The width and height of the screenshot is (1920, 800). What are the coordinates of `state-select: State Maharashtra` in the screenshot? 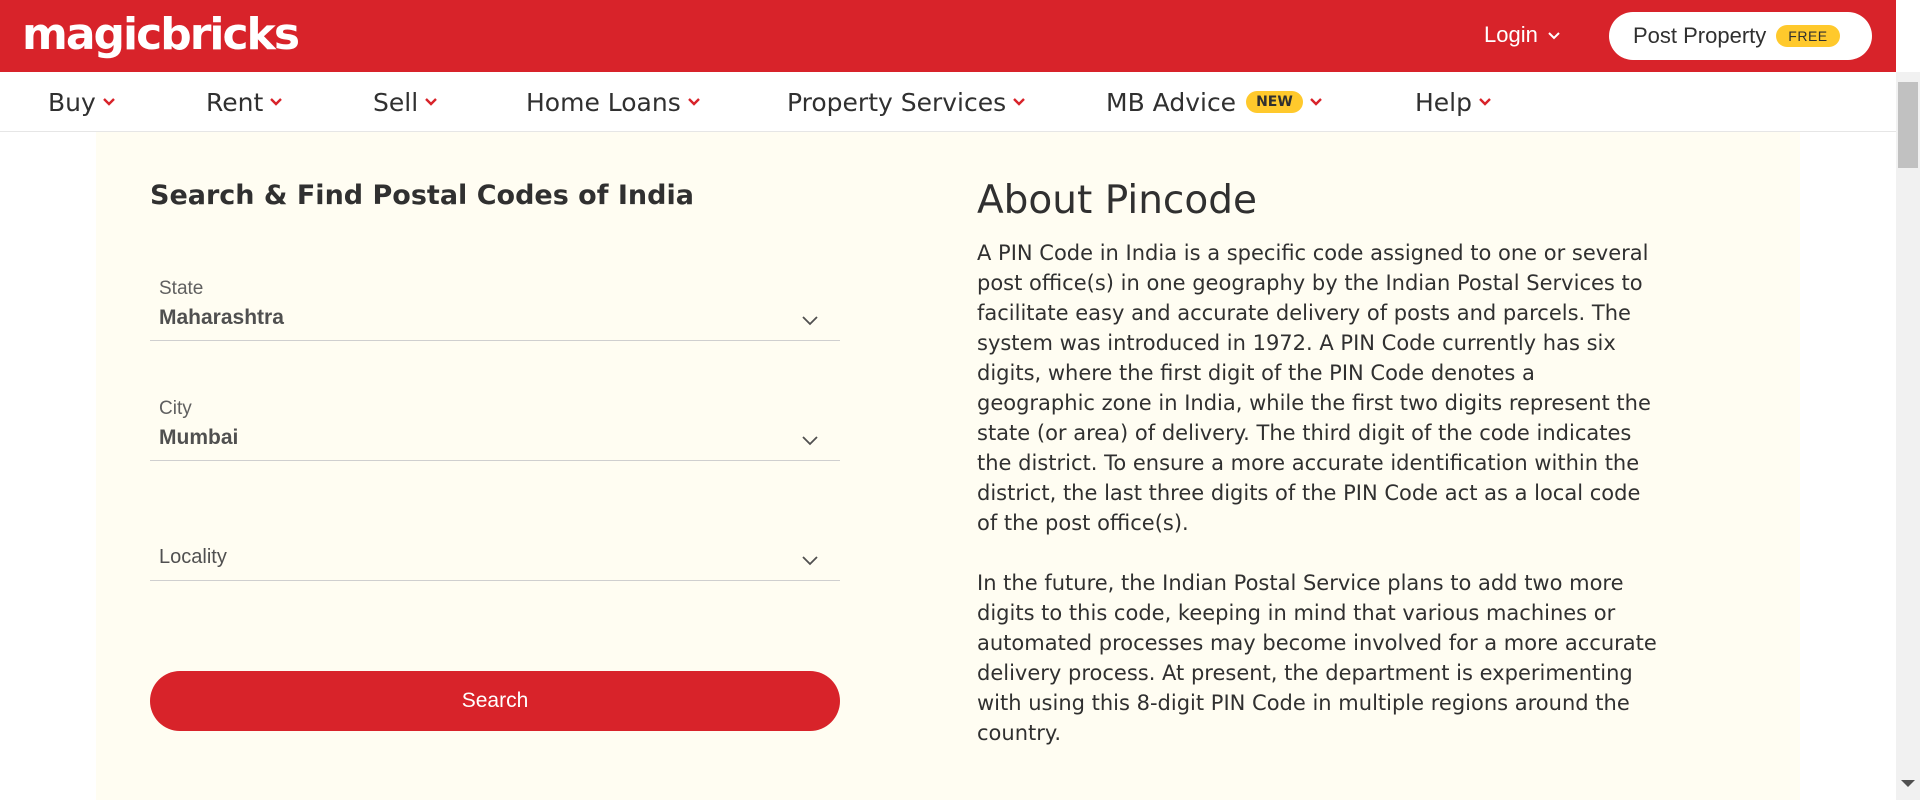 It's located at (495, 305).